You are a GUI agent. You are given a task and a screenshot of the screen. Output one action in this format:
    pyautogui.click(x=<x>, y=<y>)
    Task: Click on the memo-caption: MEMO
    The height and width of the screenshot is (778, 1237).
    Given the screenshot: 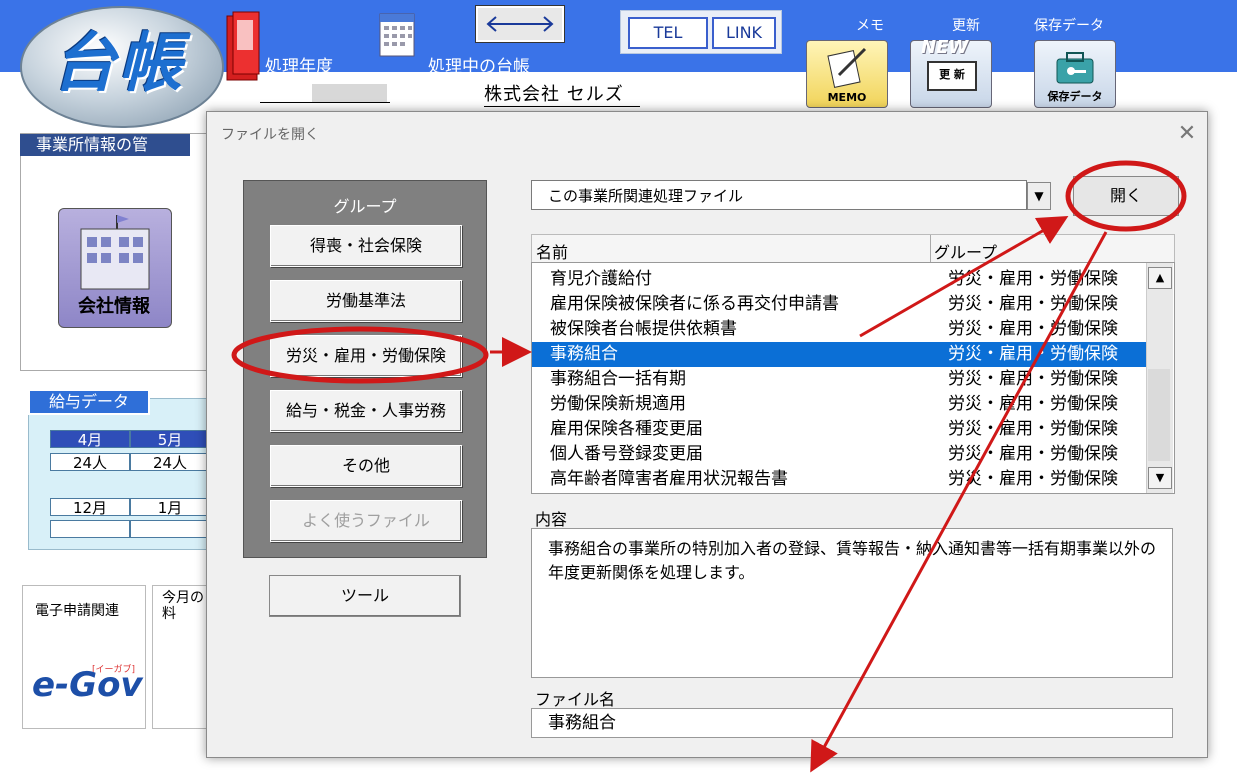 What is the action you would take?
    pyautogui.click(x=847, y=97)
    